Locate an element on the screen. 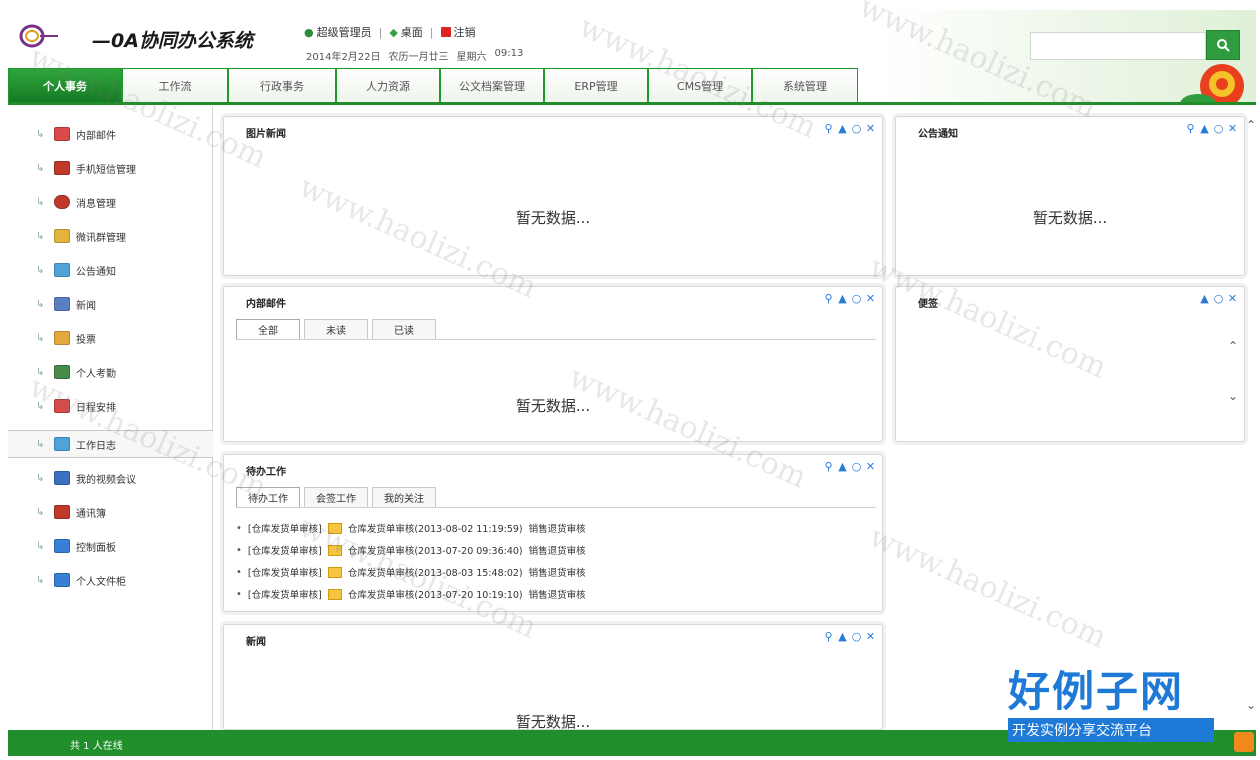 Image resolution: width=1260 pixels, height=760 pixels. tab-unread-mail: 未读 is located at coordinates (336, 329).